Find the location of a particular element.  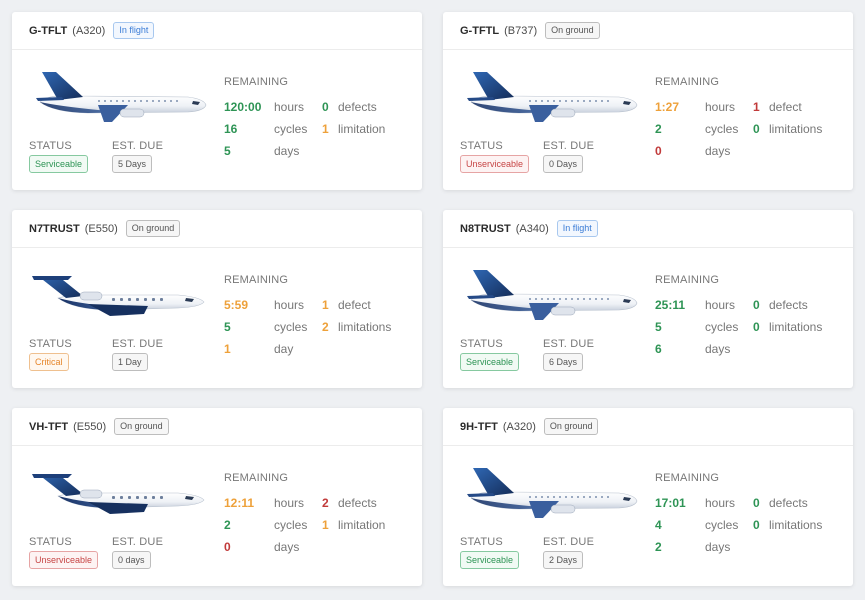

status-badge: Serviceable is located at coordinates (59, 164).